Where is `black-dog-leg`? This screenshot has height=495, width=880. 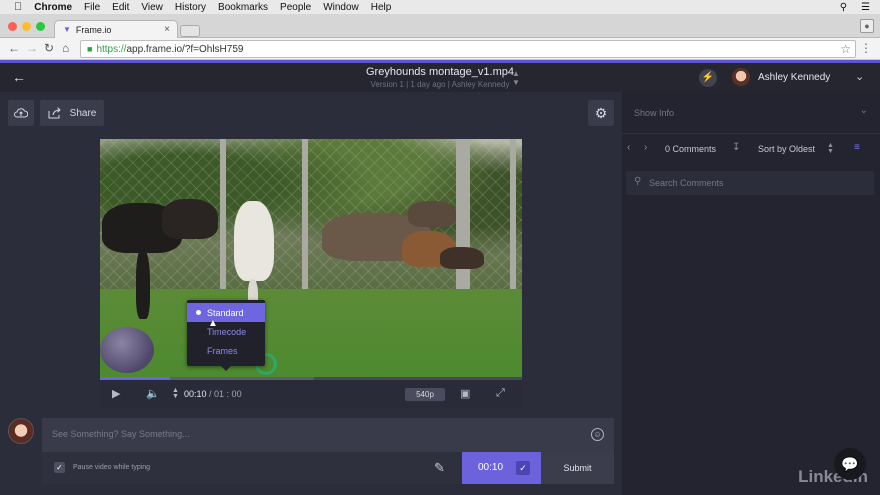 black-dog-leg is located at coordinates (143, 284).